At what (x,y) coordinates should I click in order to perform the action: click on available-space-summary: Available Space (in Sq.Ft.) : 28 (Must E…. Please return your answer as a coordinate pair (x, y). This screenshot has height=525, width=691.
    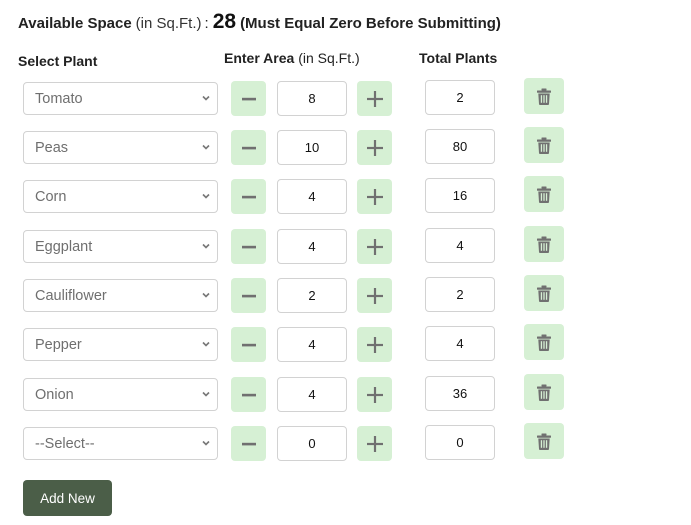
    Looking at the image, I should click on (259, 24).